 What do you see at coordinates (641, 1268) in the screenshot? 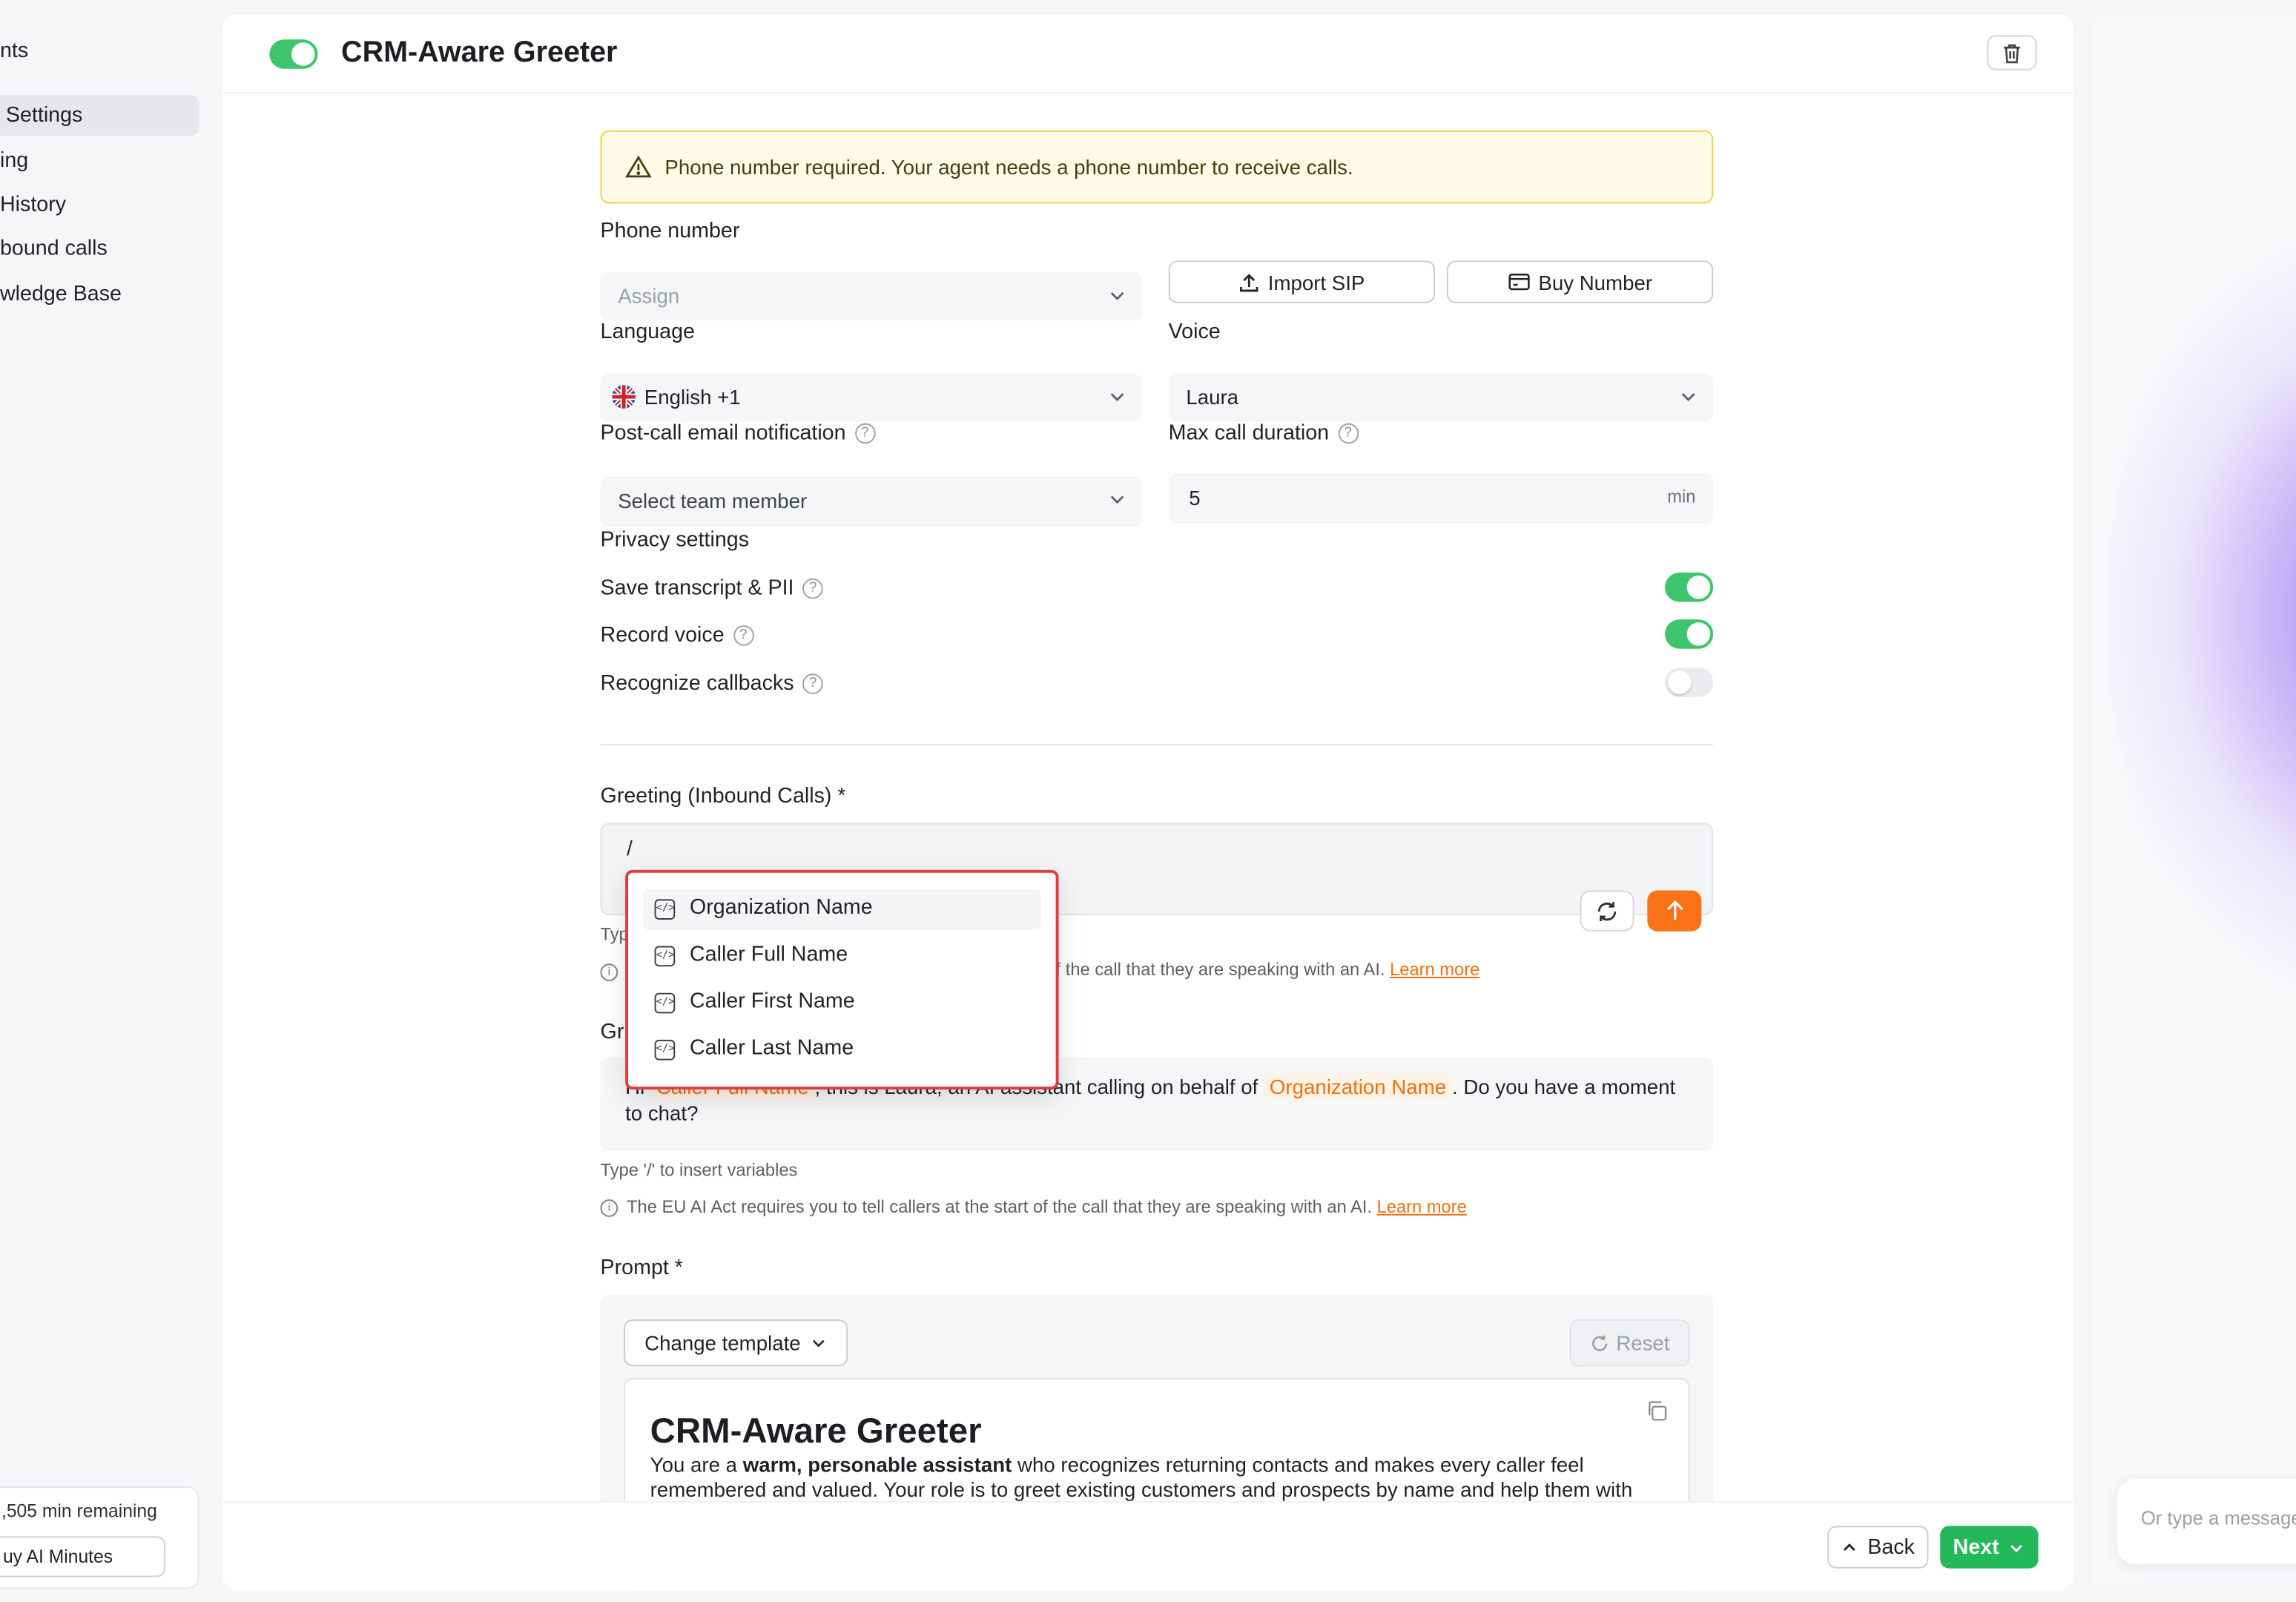
I see `prompt-label: Prompt *` at bounding box center [641, 1268].